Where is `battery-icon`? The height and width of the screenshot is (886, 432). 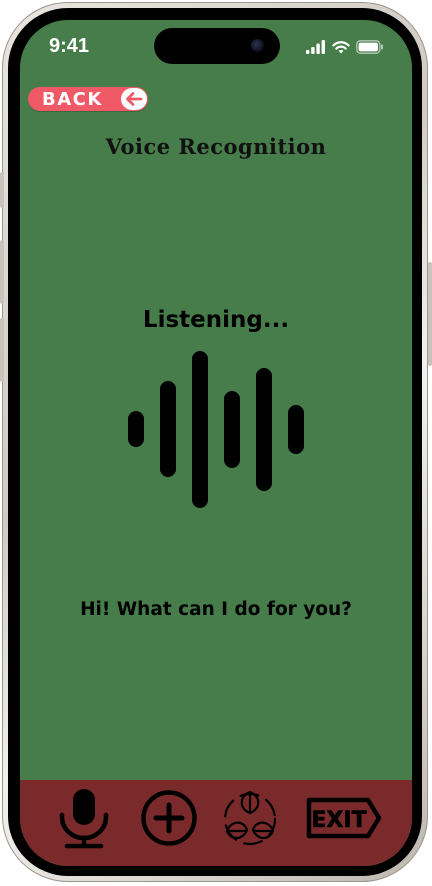
battery-icon is located at coordinates (369, 47).